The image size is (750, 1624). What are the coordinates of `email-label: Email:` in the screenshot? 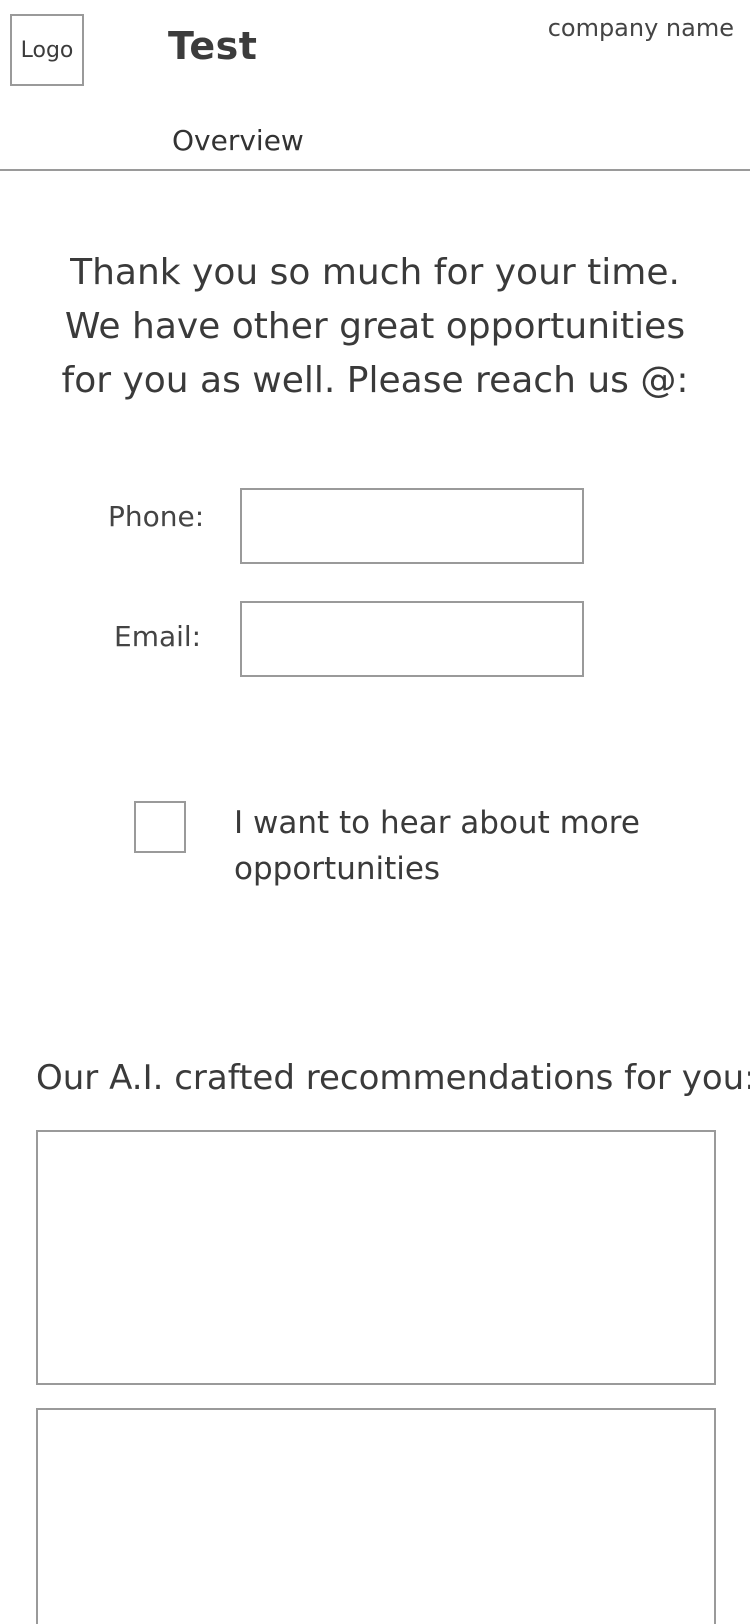 It's located at (158, 636).